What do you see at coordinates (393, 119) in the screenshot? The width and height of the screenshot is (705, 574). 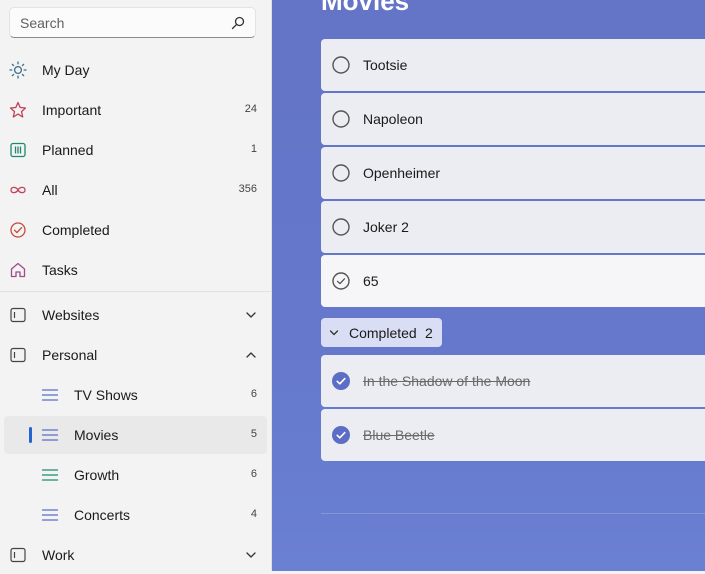 I see `task-title: Napoleon` at bounding box center [393, 119].